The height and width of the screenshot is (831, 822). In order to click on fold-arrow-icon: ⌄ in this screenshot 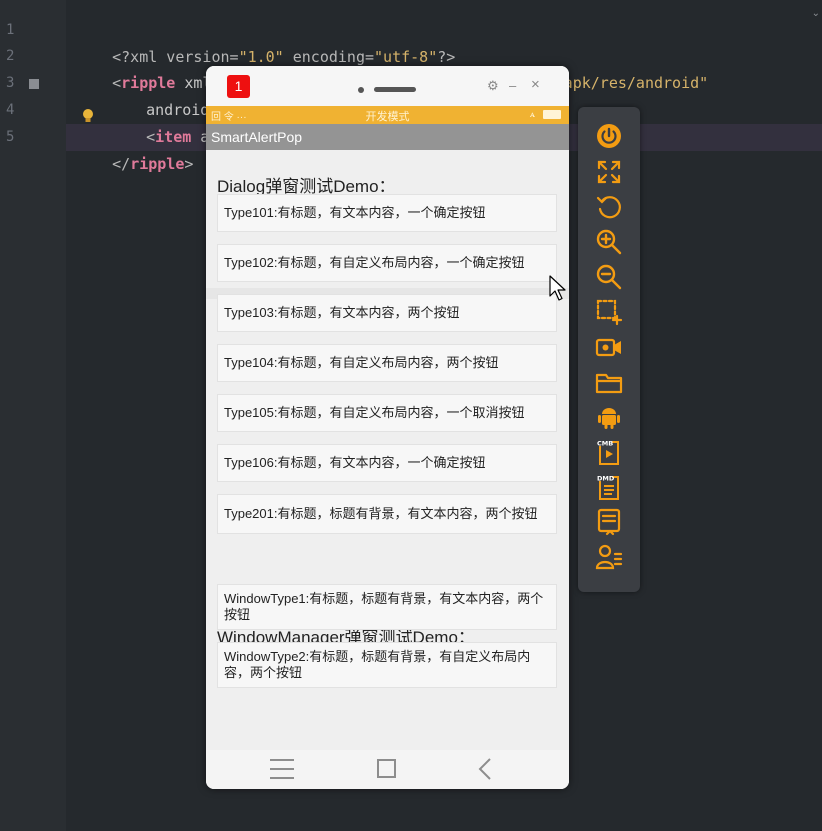, I will do `click(816, 13)`.